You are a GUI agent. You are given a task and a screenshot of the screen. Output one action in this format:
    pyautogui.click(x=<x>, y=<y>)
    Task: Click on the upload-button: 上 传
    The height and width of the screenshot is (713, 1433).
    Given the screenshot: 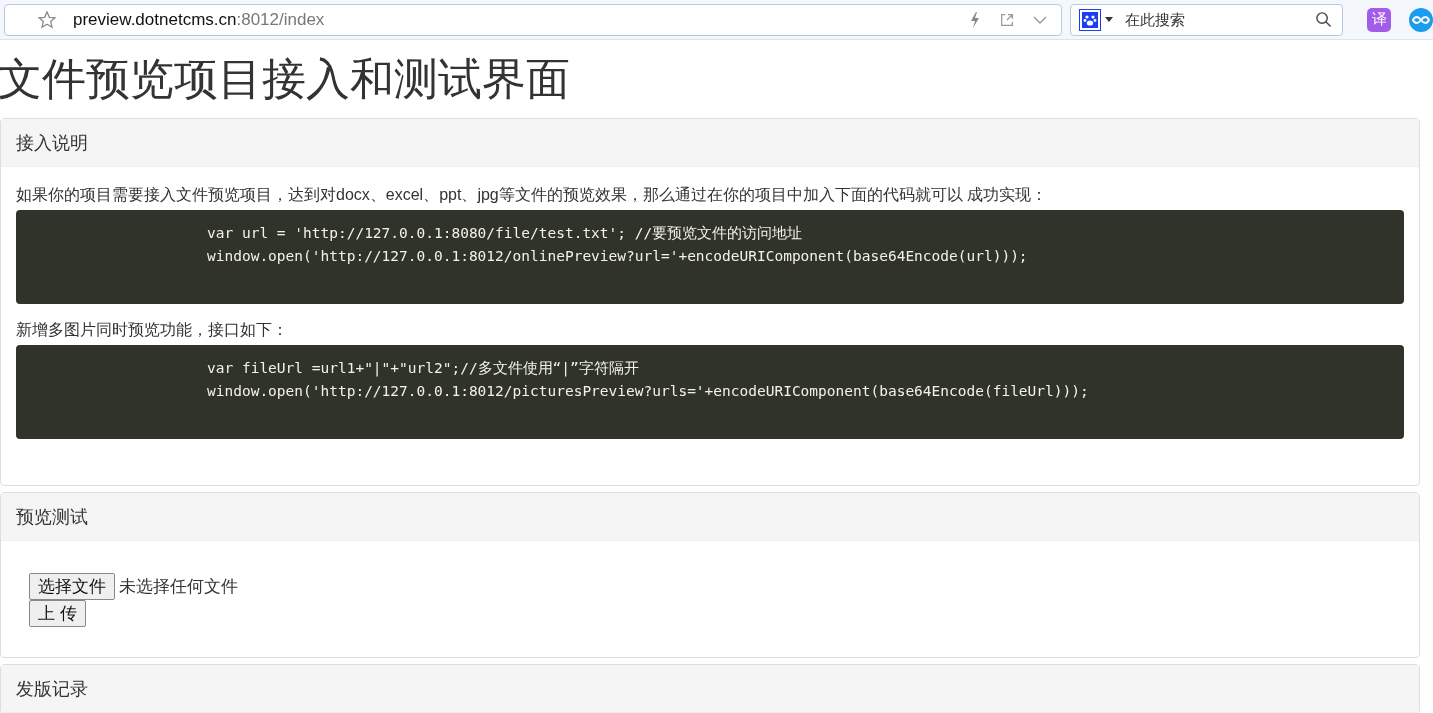 What is the action you would take?
    pyautogui.click(x=58, y=613)
    